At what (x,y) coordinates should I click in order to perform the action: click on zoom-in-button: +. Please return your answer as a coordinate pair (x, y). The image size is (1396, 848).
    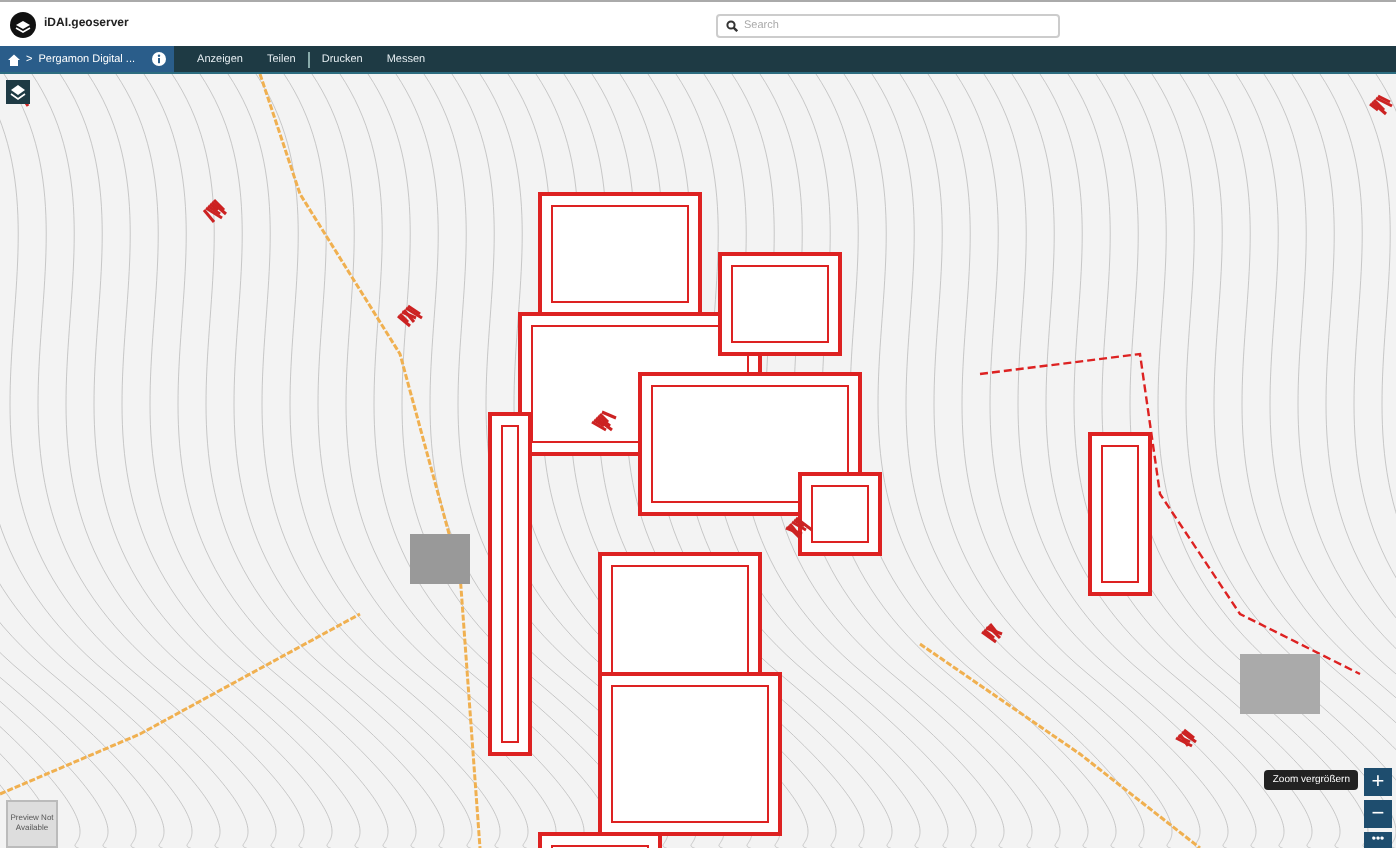
    Looking at the image, I should click on (1378, 782).